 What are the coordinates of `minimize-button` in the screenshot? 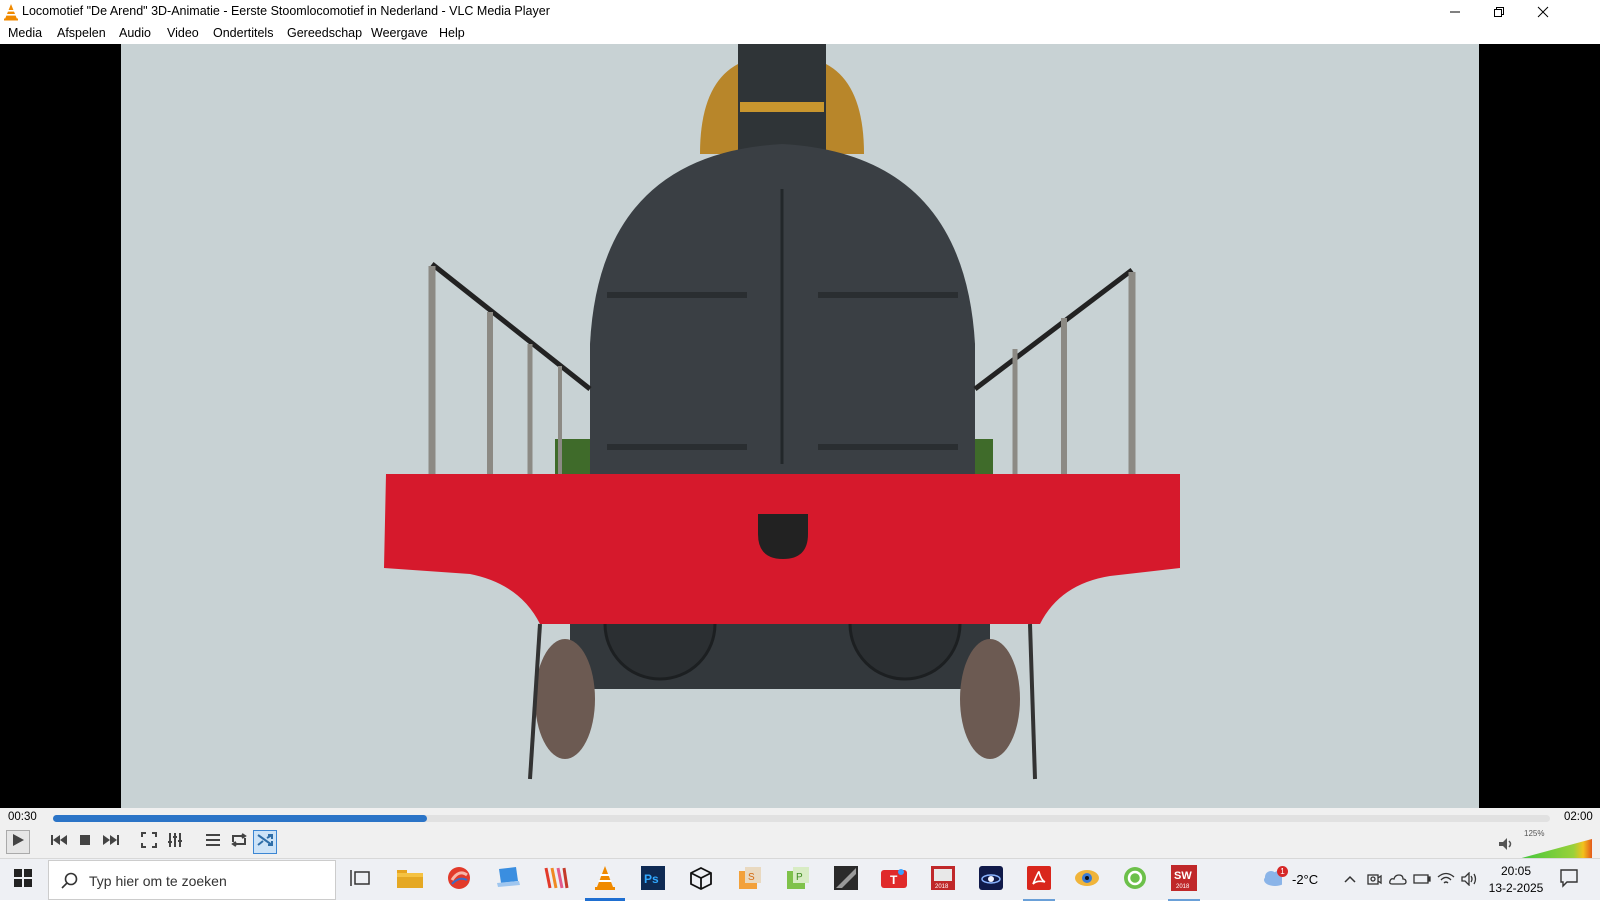 It's located at (1455, 12).